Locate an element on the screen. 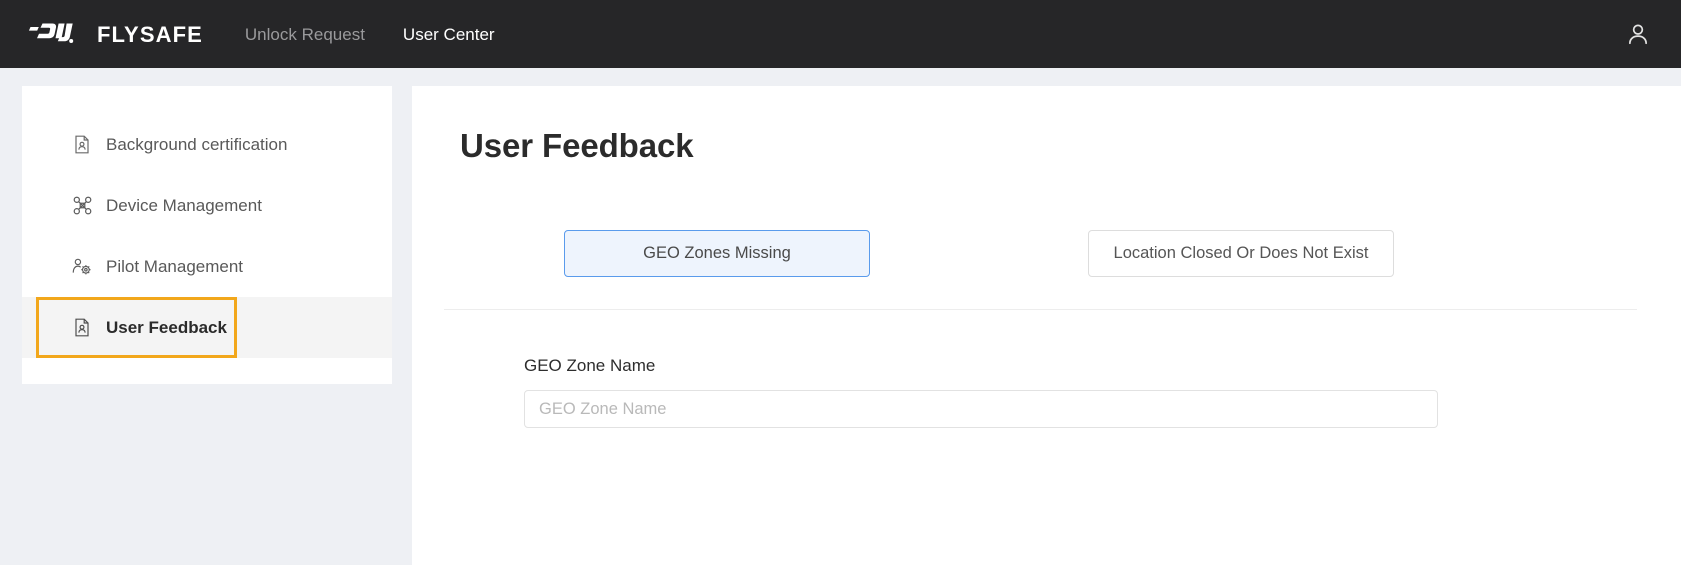  nav-link-user-center: User Center is located at coordinates (449, 34).